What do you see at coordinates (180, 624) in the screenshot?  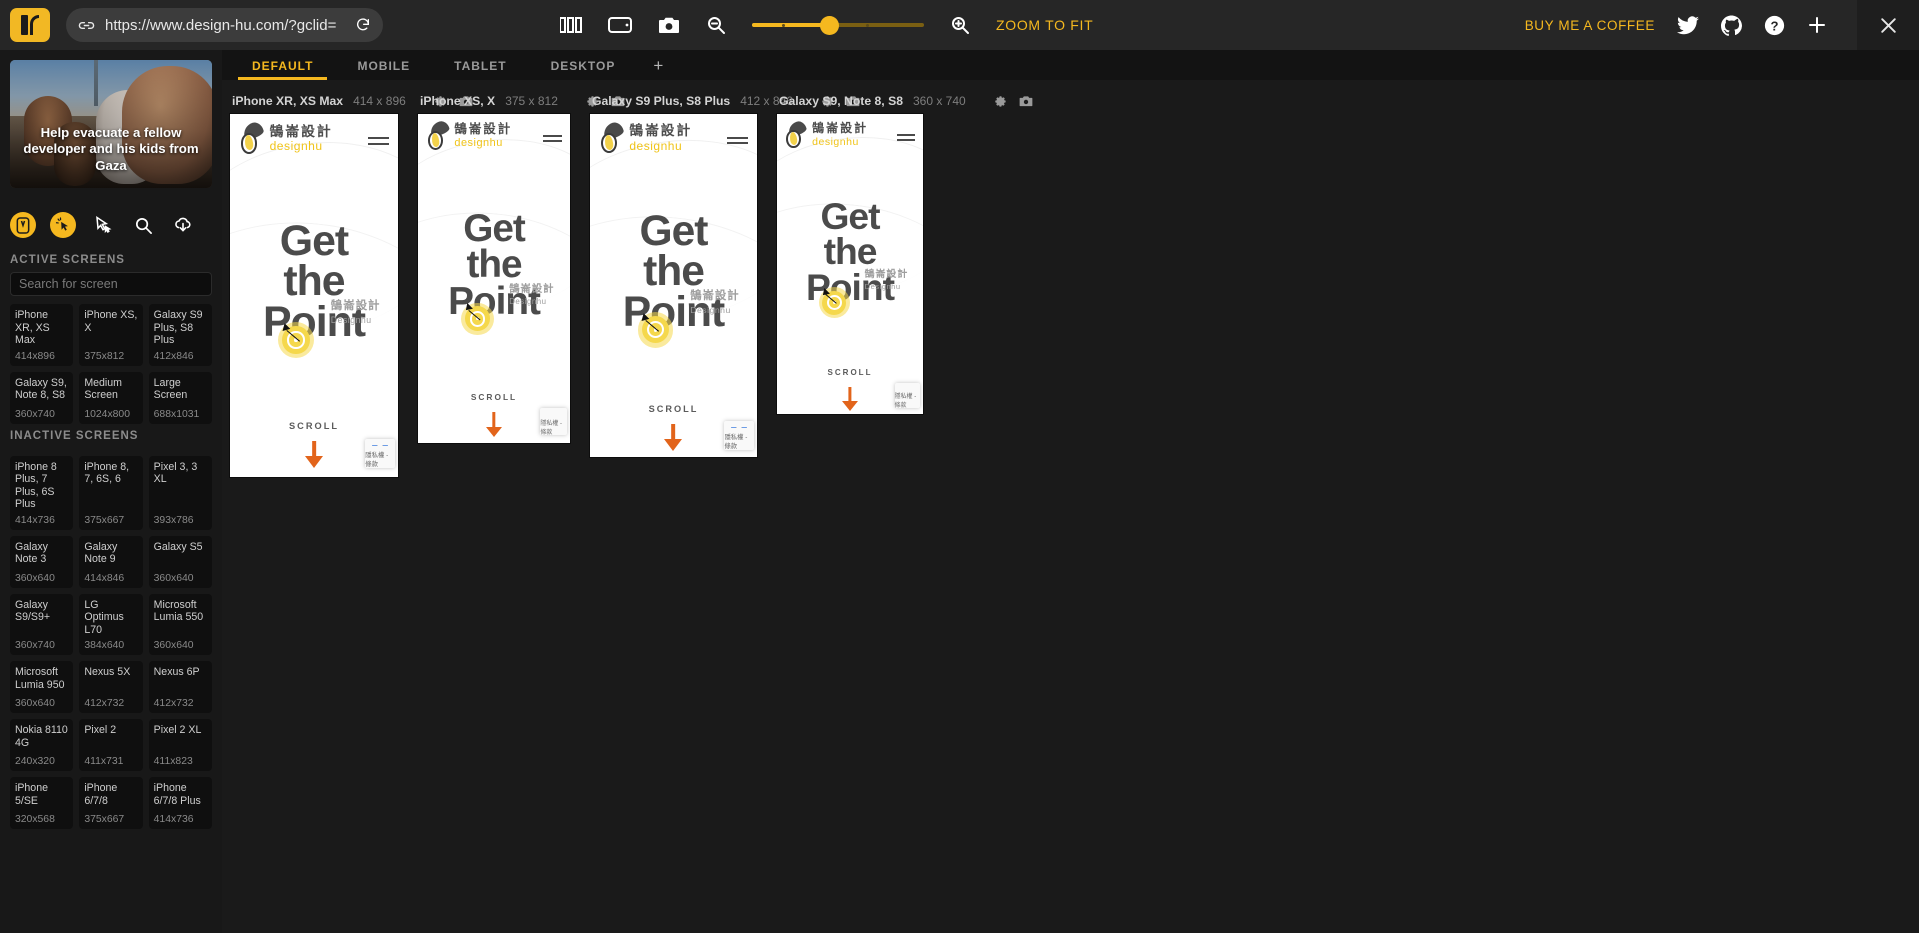 I see `screen-card: Microsoft Lumia 550 360x640` at bounding box center [180, 624].